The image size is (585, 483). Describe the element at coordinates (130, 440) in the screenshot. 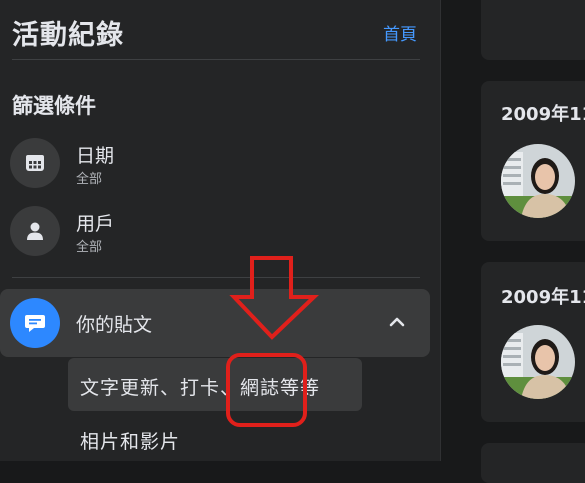

I see `subitem-photos-videos: 相片和影片` at that location.